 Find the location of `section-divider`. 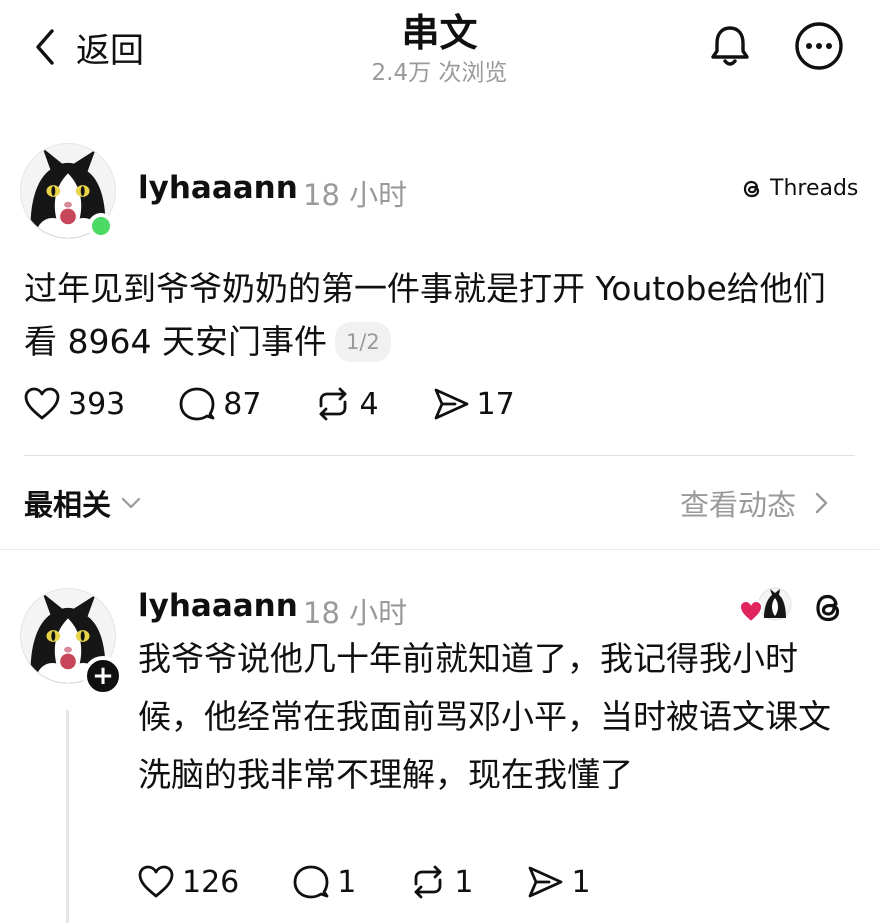

section-divider is located at coordinates (439, 549).